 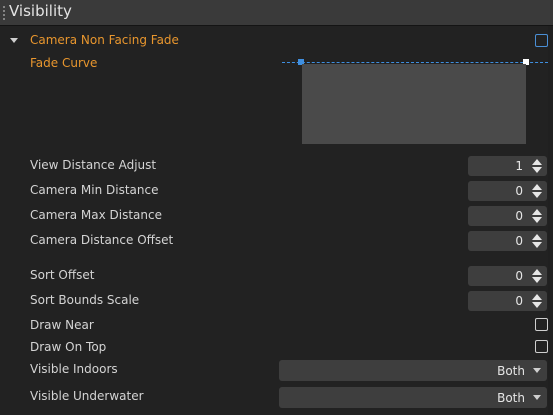 I want to click on sort-offset-label: Sort Offset, so click(x=62, y=275).